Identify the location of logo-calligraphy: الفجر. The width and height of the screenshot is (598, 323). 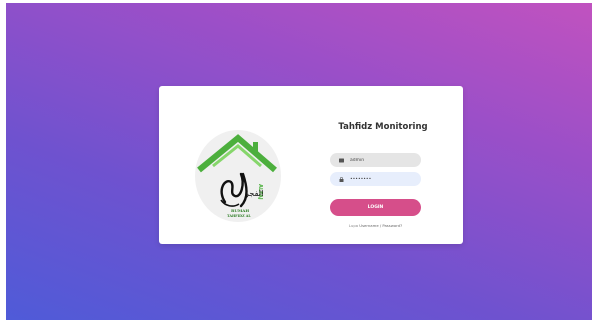
(253, 193).